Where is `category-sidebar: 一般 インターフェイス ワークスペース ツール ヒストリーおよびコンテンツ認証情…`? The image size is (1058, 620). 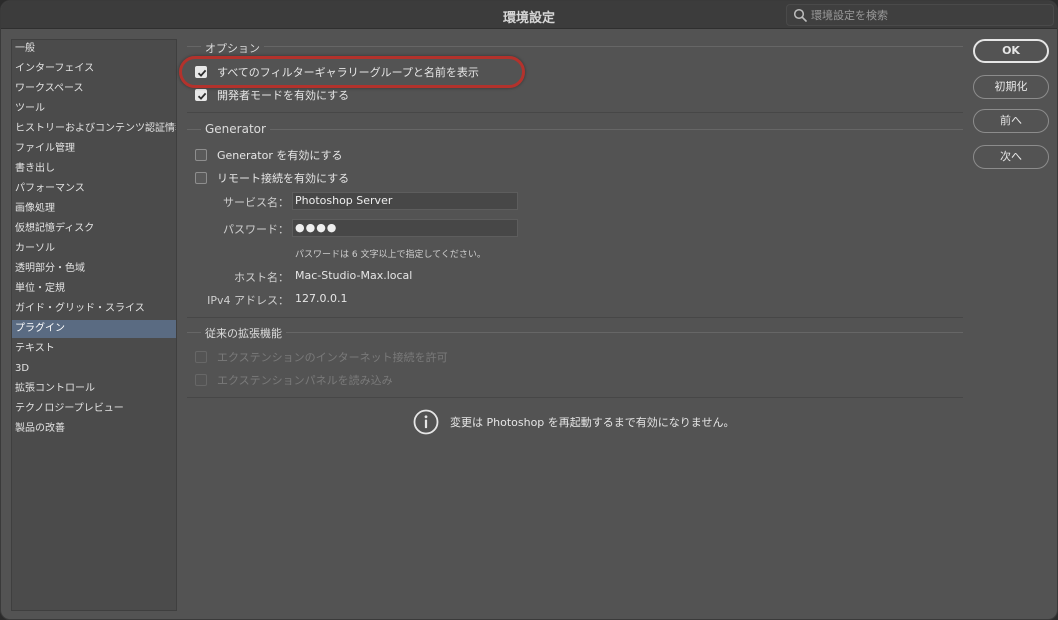 category-sidebar: 一般 インターフェイス ワークスペース ツール ヒストリーおよびコンテンツ認証情… is located at coordinates (94, 325).